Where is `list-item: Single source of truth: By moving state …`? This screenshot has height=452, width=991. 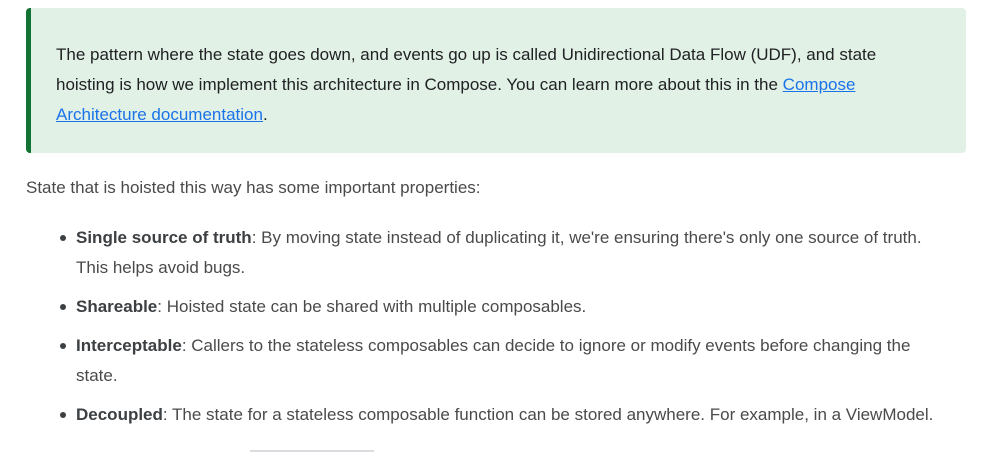
list-item: Single source of truth: By moving state … is located at coordinates (508, 253).